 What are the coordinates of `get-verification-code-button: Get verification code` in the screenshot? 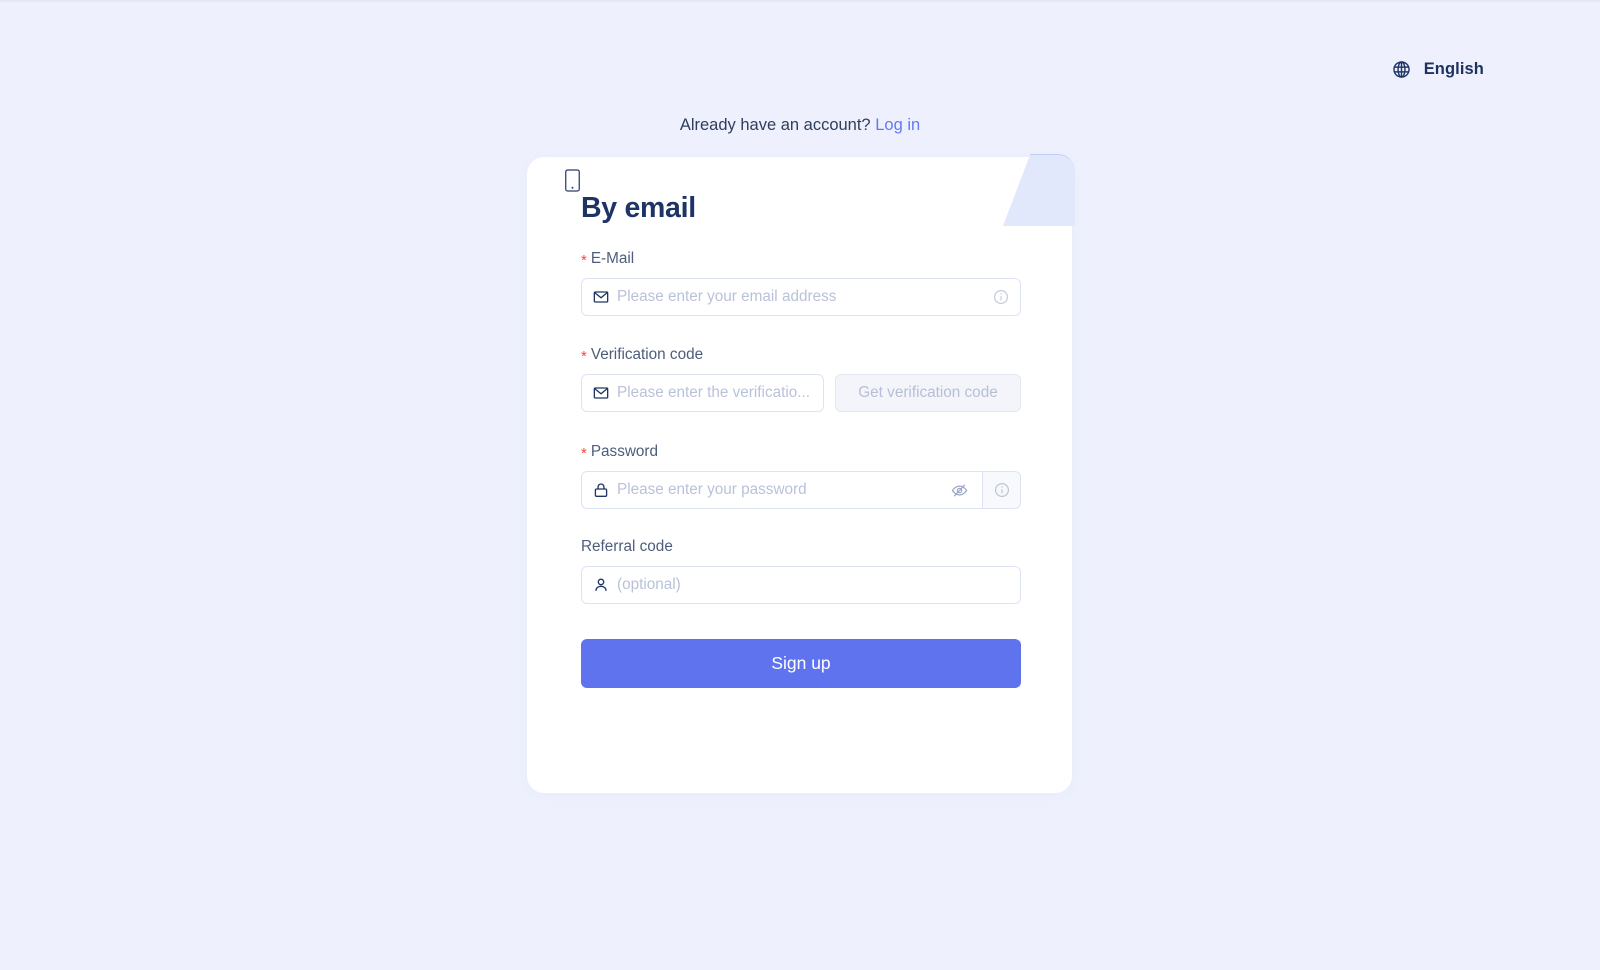 It's located at (928, 393).